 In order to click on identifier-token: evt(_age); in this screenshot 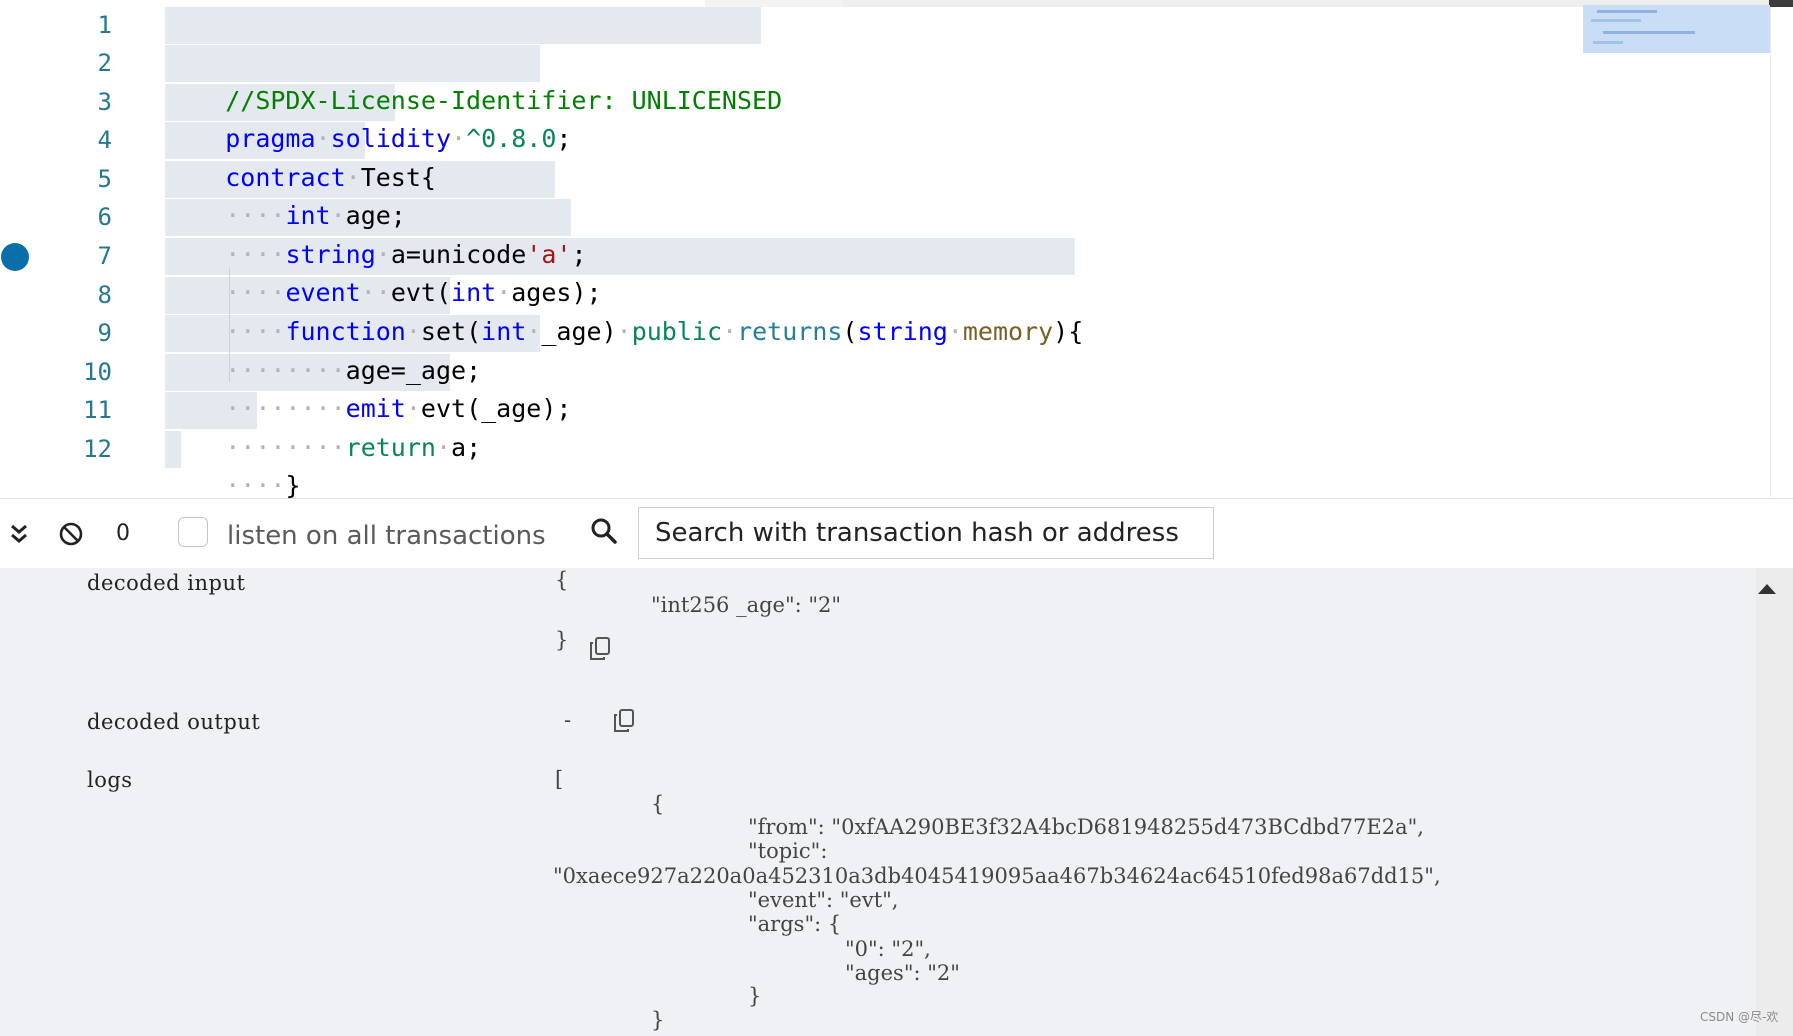, I will do `click(496, 408)`.